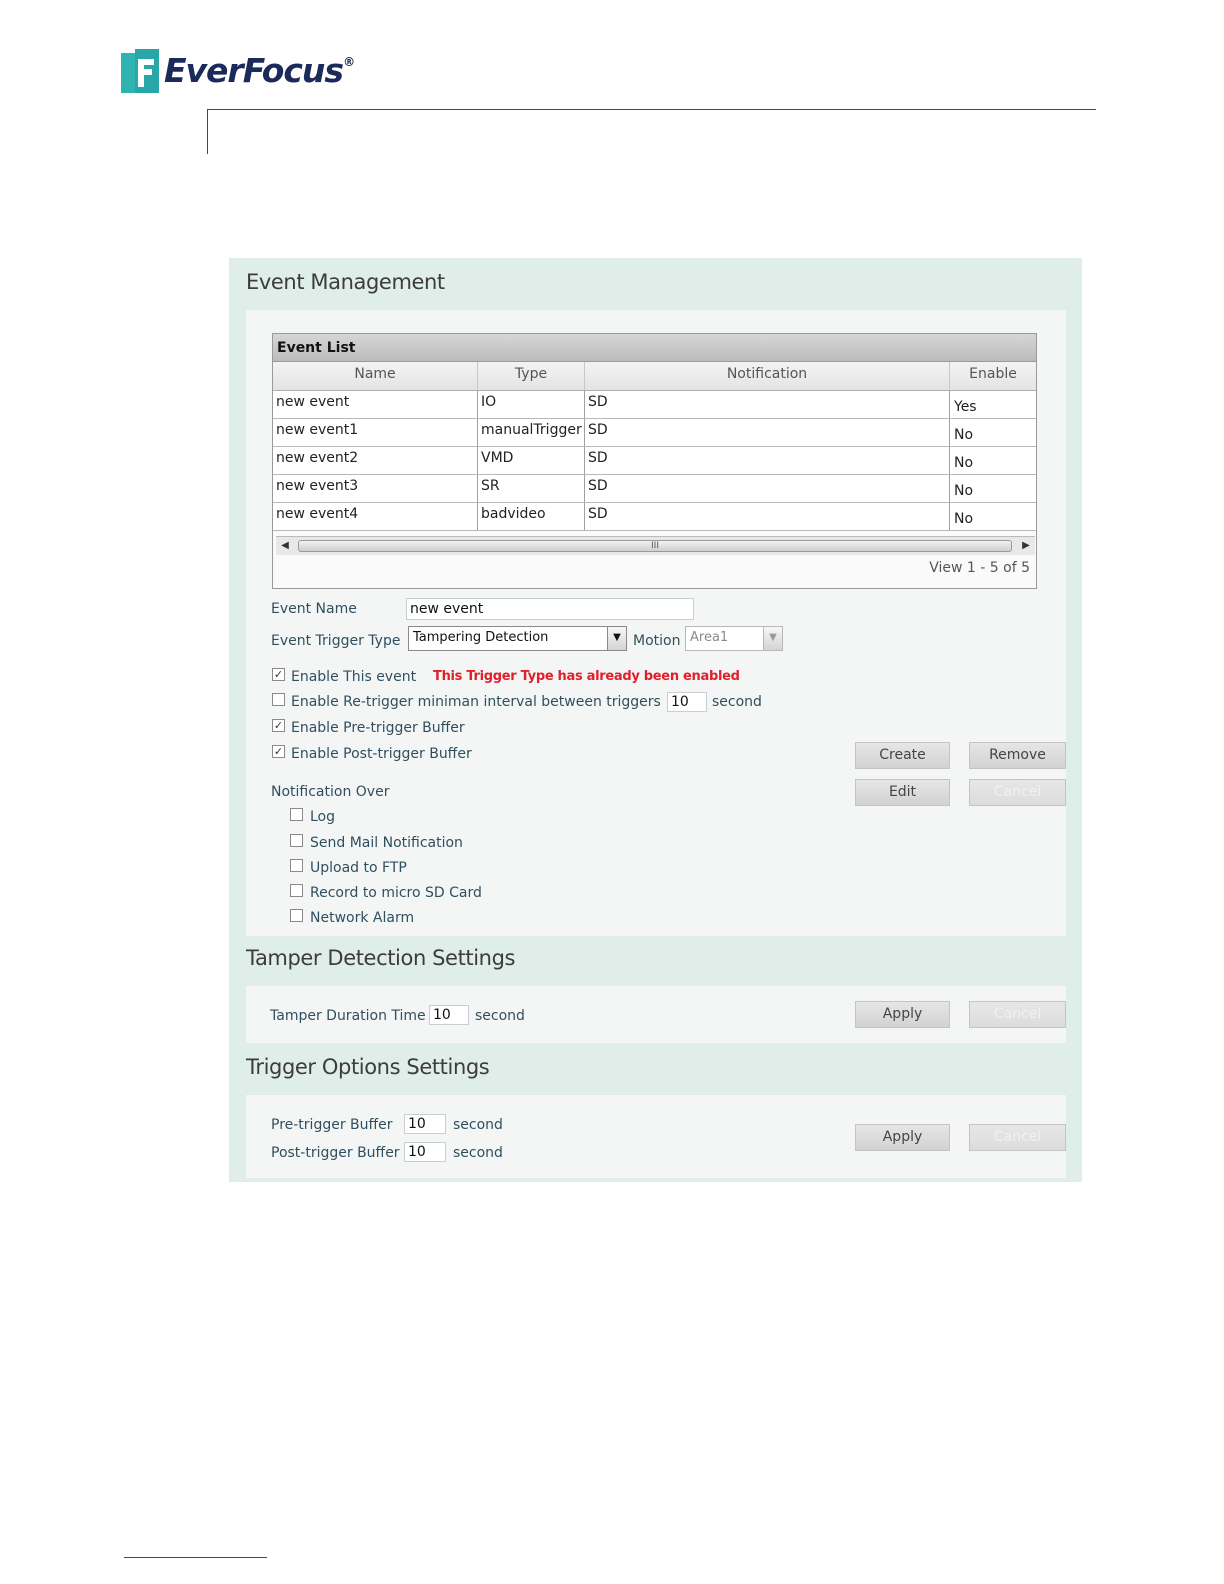 The image size is (1224, 1584). What do you see at coordinates (531, 460) in the screenshot?
I see `cell-type: VMD` at bounding box center [531, 460].